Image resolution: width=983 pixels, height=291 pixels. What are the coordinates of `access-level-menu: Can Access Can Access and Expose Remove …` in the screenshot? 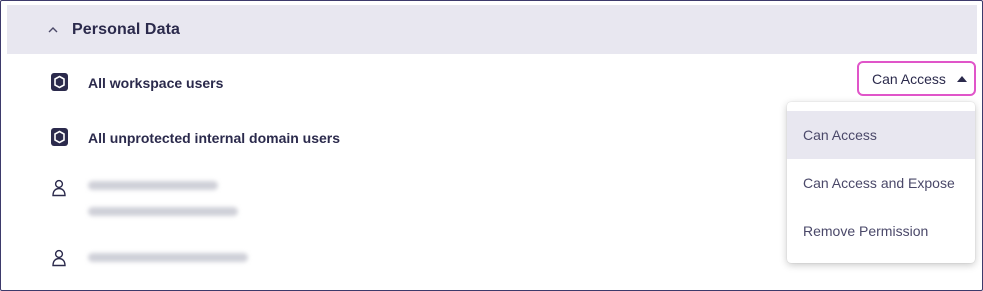 It's located at (881, 182).